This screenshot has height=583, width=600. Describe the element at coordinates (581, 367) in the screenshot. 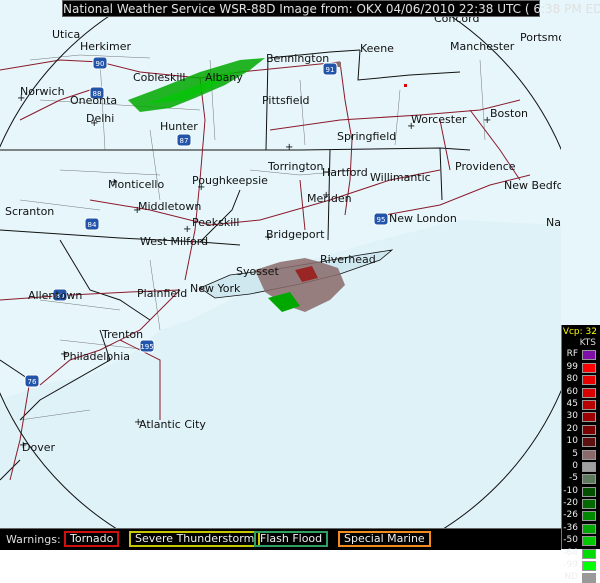

I see `legend-entry: 99` at that location.